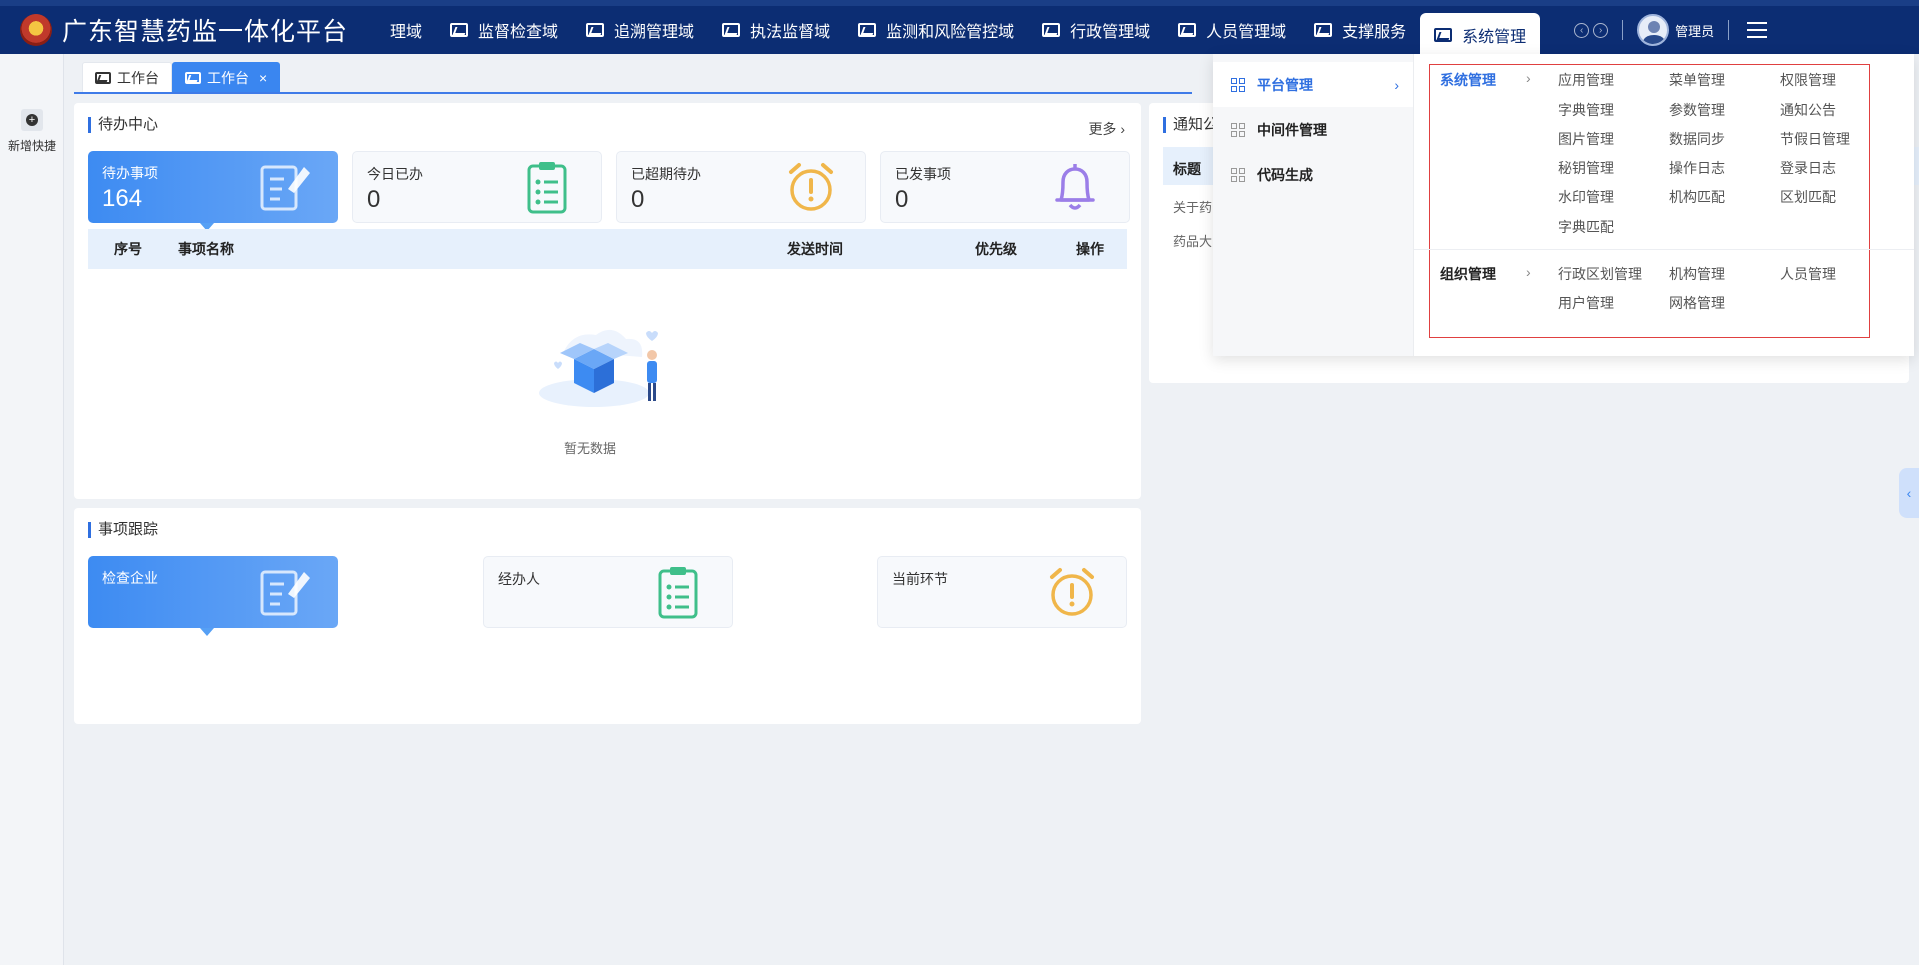 This screenshot has height=965, width=1919. Describe the element at coordinates (776, 30) in the screenshot. I see `nav-item-law-enforcement: 执法监督域` at that location.